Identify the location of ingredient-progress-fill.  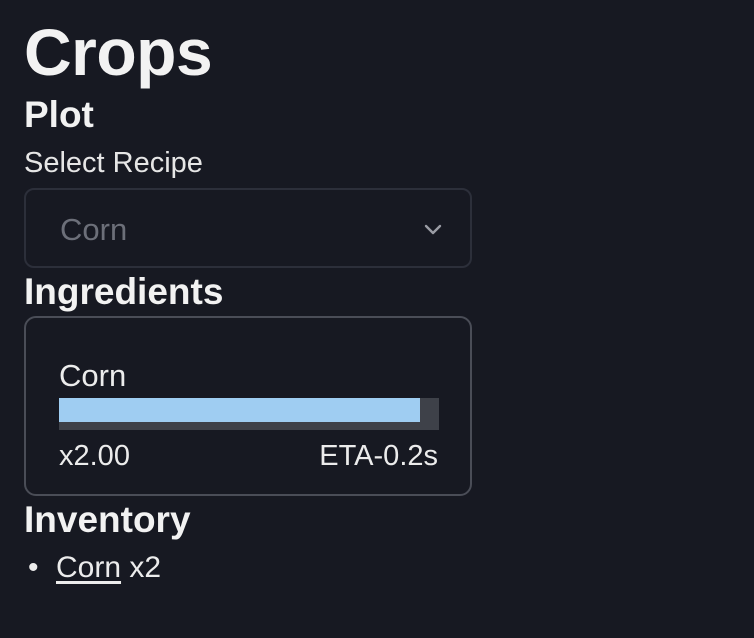
(239, 410).